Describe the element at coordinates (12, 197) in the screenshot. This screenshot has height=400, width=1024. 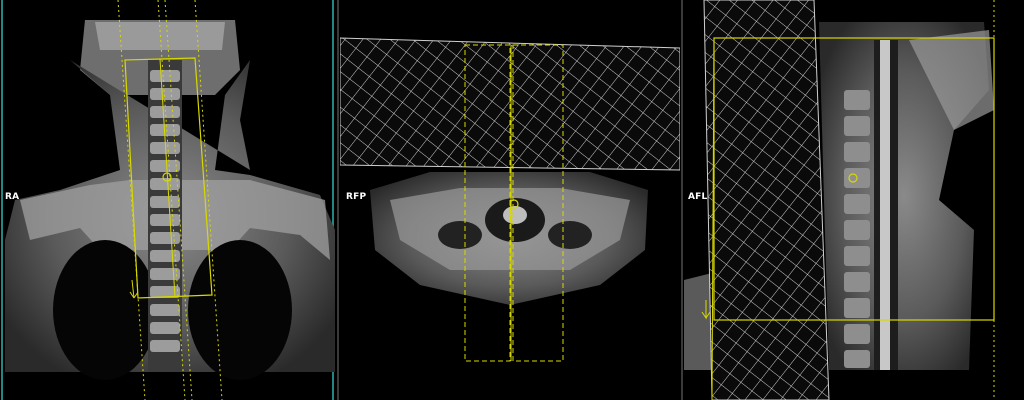
I see `orientation-label: RA` at that location.